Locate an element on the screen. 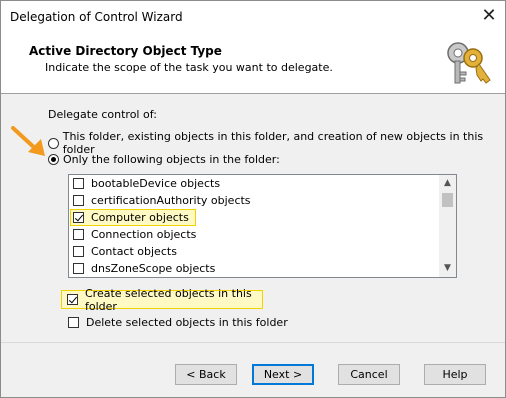 The height and width of the screenshot is (398, 506). close-button: ✕ is located at coordinates (489, 16).